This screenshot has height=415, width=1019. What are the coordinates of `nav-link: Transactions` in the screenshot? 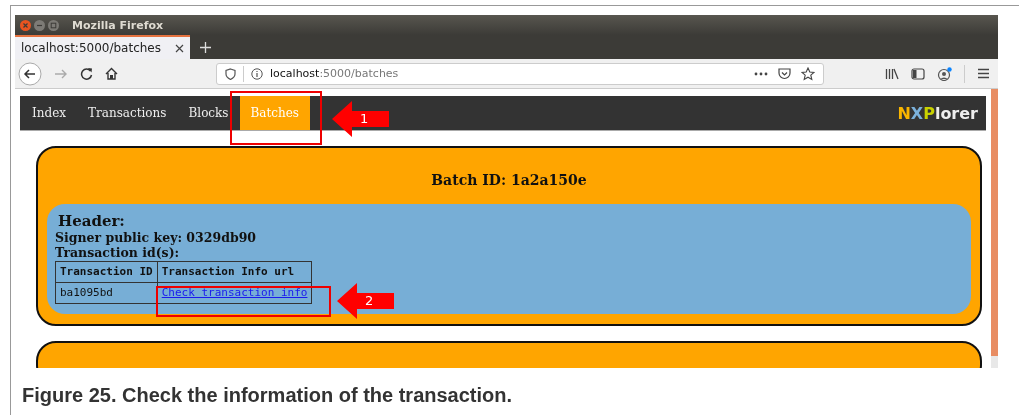 It's located at (127, 113).